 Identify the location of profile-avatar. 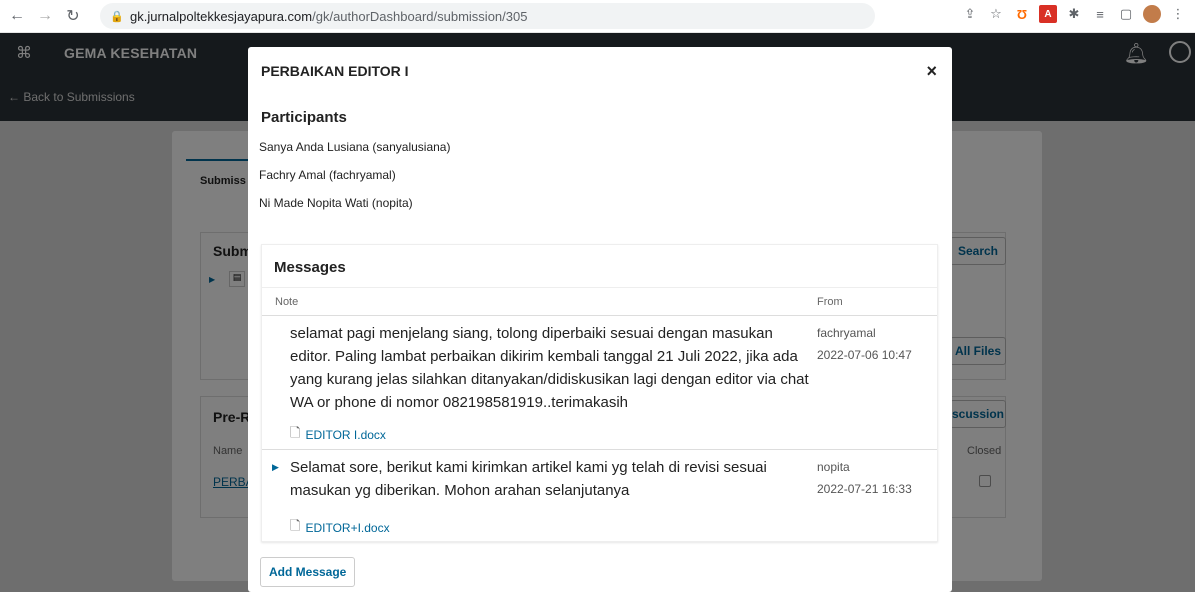
(1152, 14).